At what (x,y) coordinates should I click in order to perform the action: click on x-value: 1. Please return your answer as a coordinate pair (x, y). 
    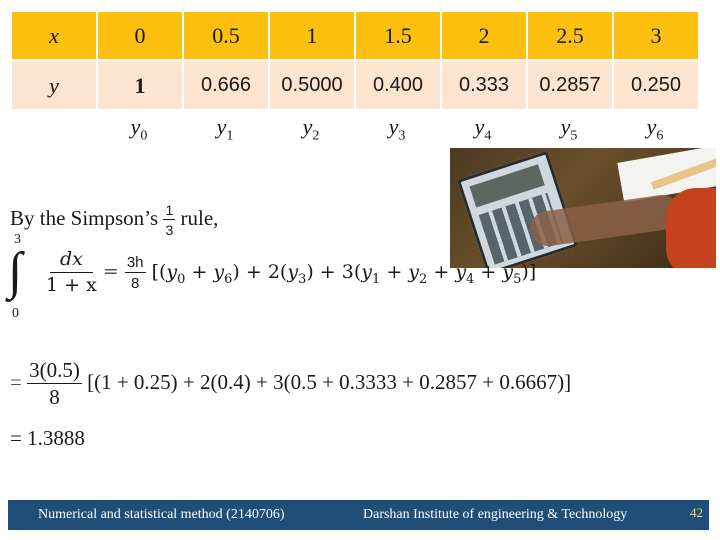
    Looking at the image, I should click on (312, 37).